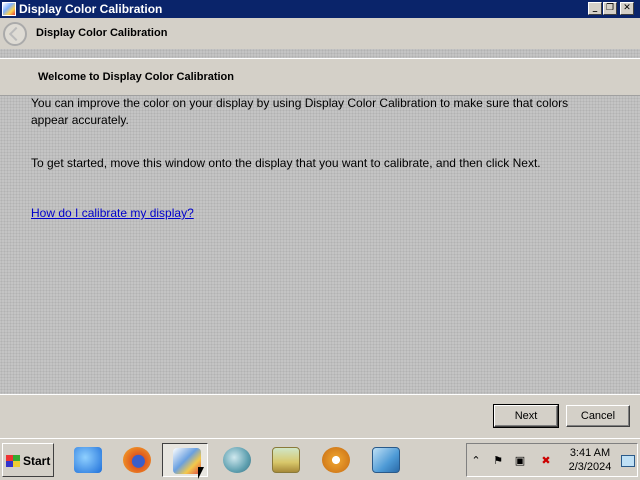  What do you see at coordinates (320, 9) in the screenshot?
I see `window-title-bar: Display Color Calibration _ ❐ ✕` at bounding box center [320, 9].